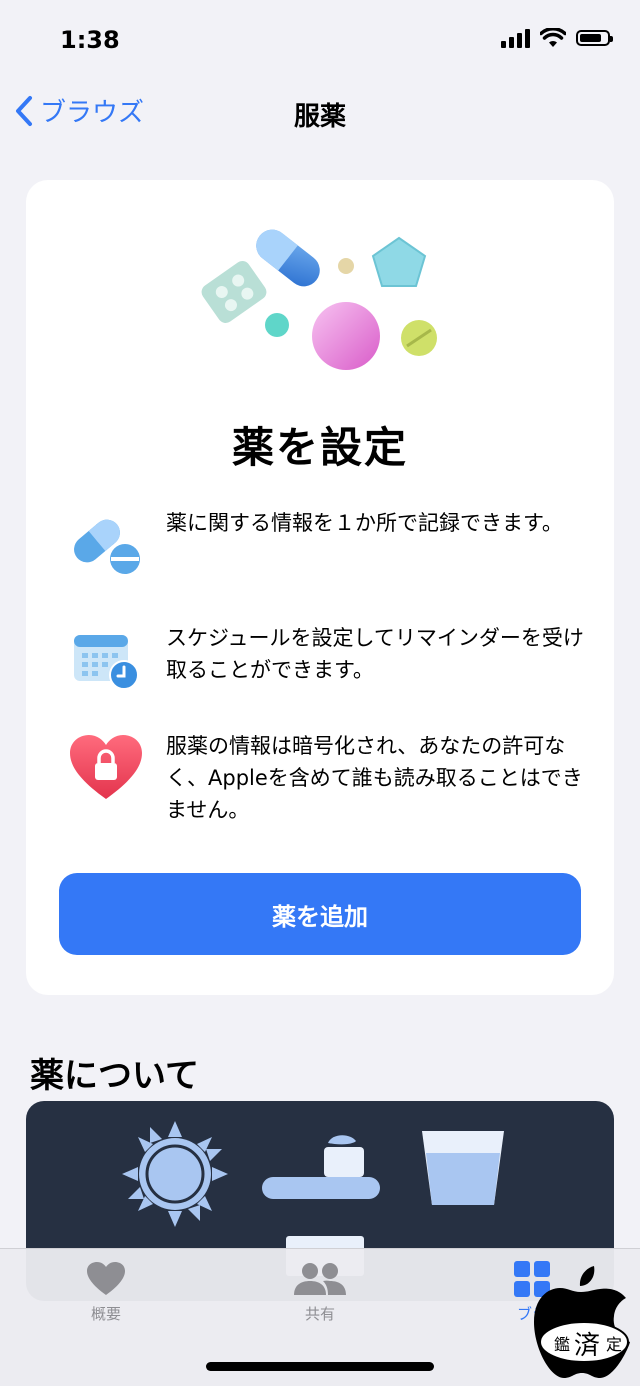  Describe the element at coordinates (515, 38) in the screenshot. I see `cellular-signal-icon` at that location.